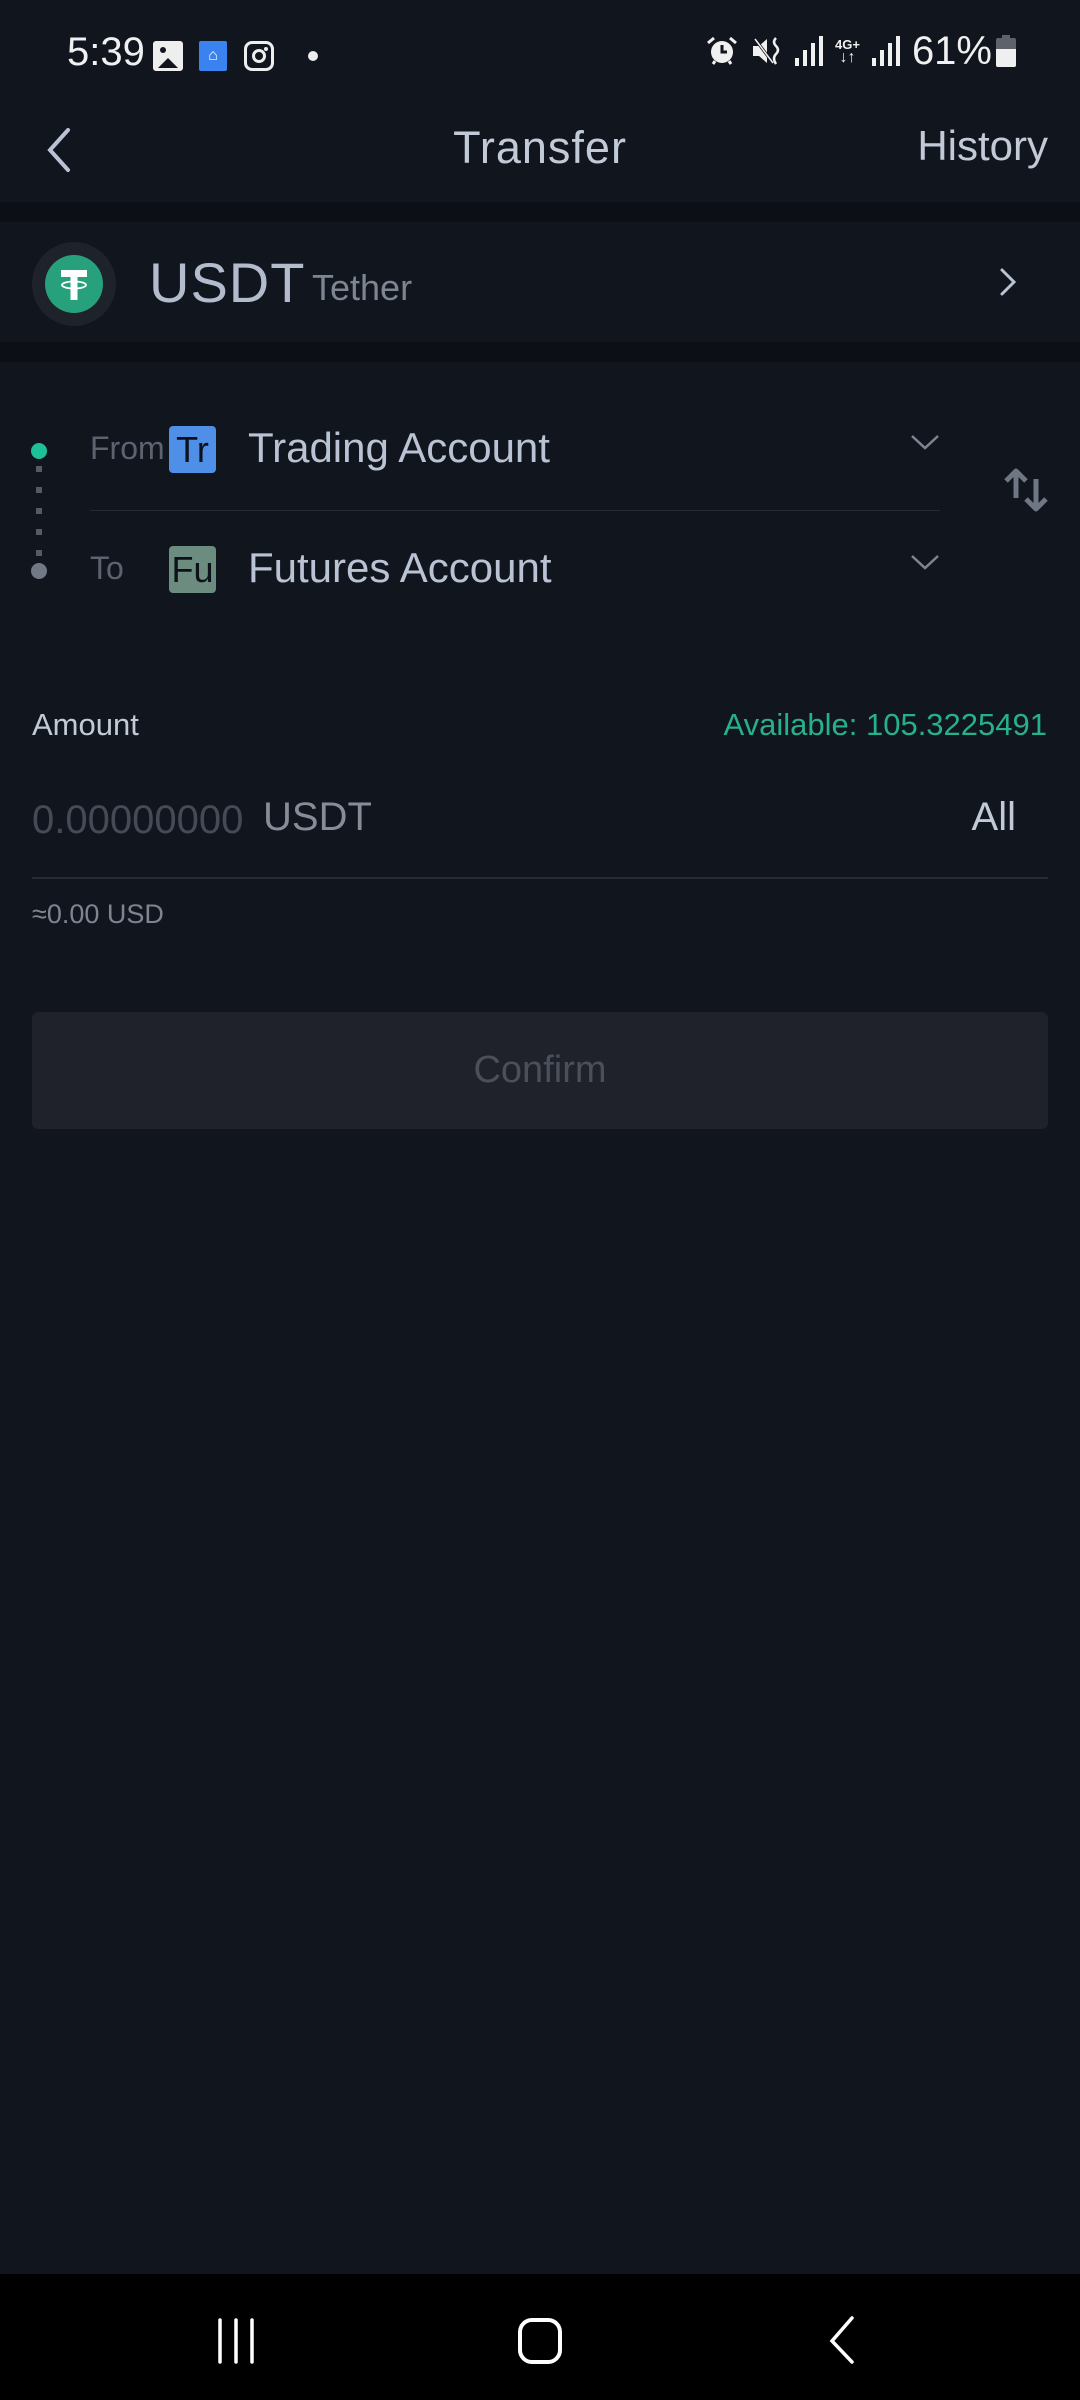 The height and width of the screenshot is (2400, 1080). What do you see at coordinates (994, 817) in the screenshot?
I see `all-button: All` at bounding box center [994, 817].